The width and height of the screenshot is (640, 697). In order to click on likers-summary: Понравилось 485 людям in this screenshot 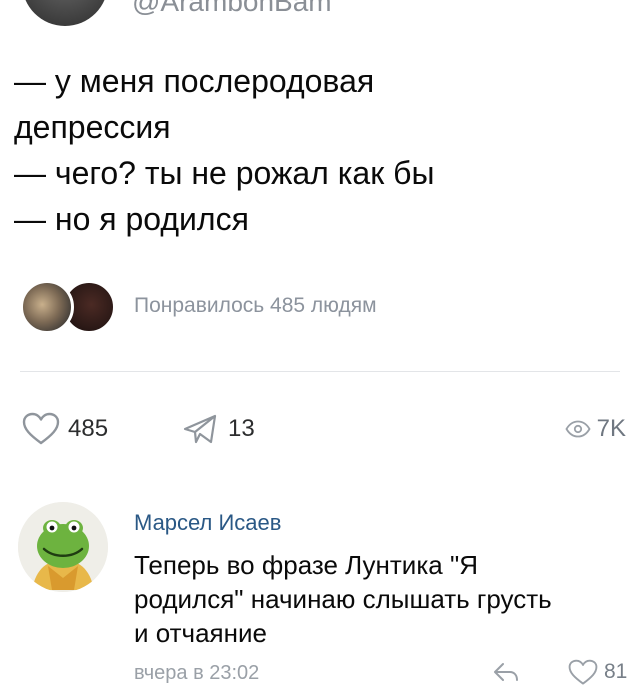, I will do `click(300, 308)`.